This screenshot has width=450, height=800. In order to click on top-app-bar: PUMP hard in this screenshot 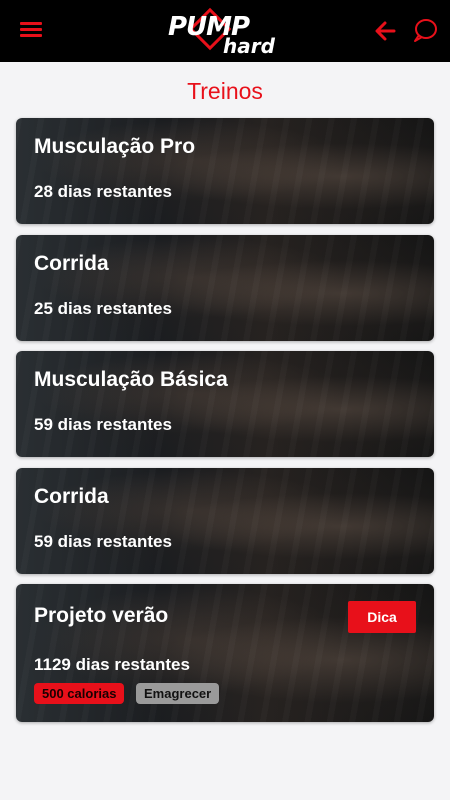, I will do `click(225, 31)`.